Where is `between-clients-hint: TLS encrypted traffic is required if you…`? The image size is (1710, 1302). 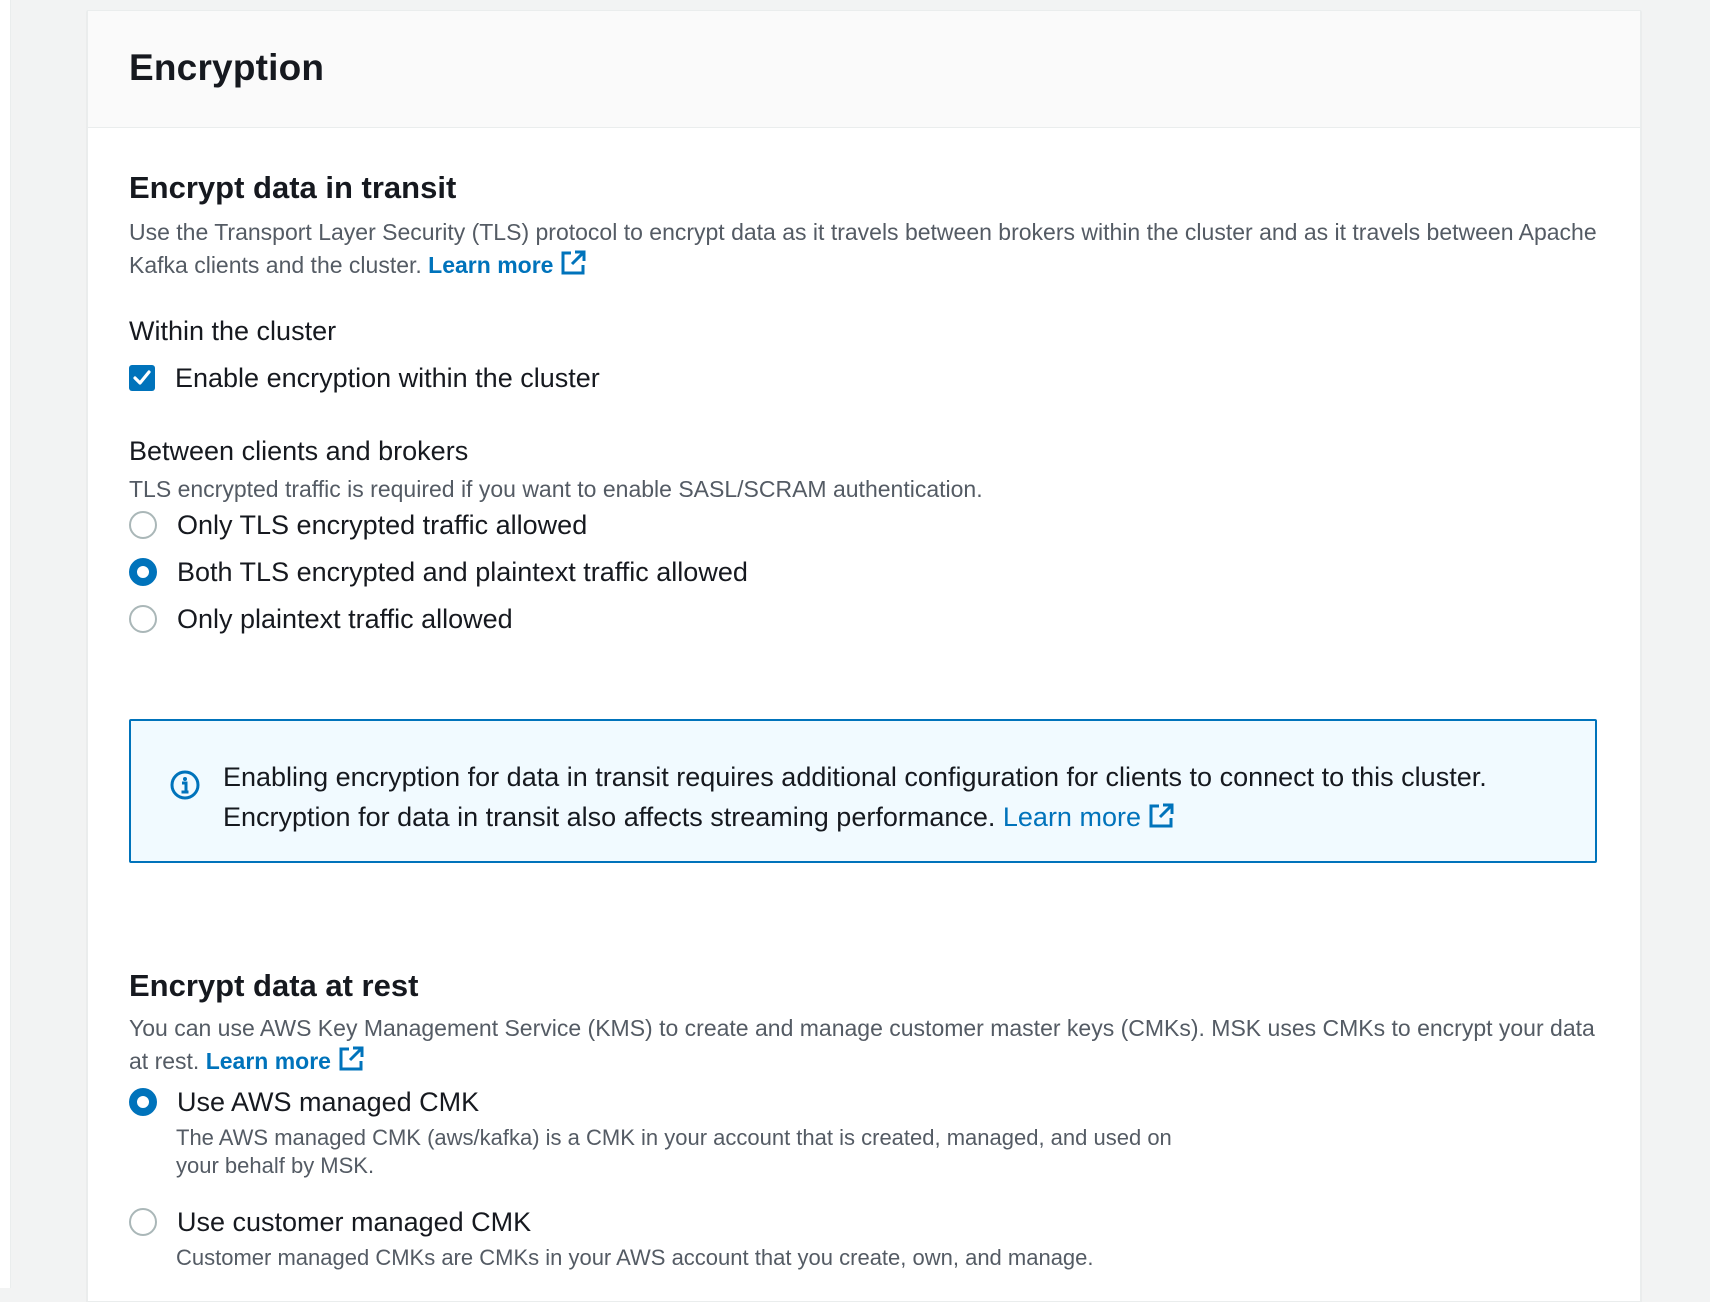
between-clients-hint: TLS encrypted traffic is required if you… is located at coordinates (556, 489).